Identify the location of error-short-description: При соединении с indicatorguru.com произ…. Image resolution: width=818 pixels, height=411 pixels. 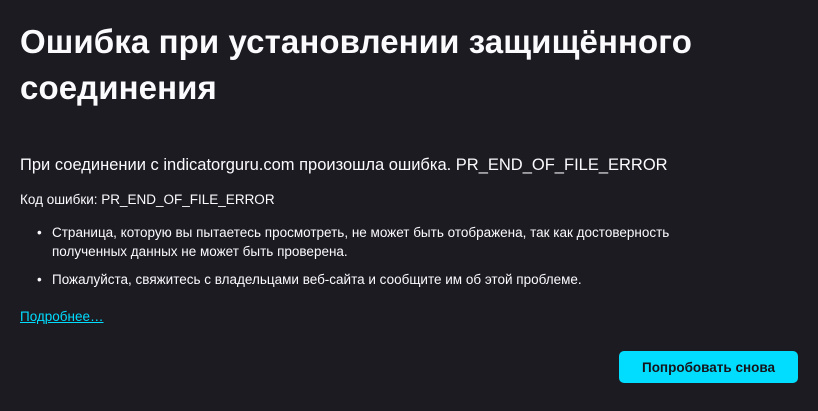
(344, 165).